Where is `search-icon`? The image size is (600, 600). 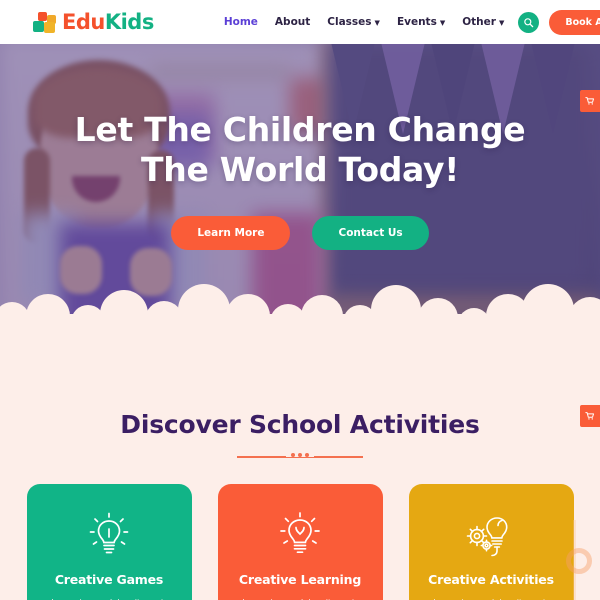
search-icon is located at coordinates (529, 22).